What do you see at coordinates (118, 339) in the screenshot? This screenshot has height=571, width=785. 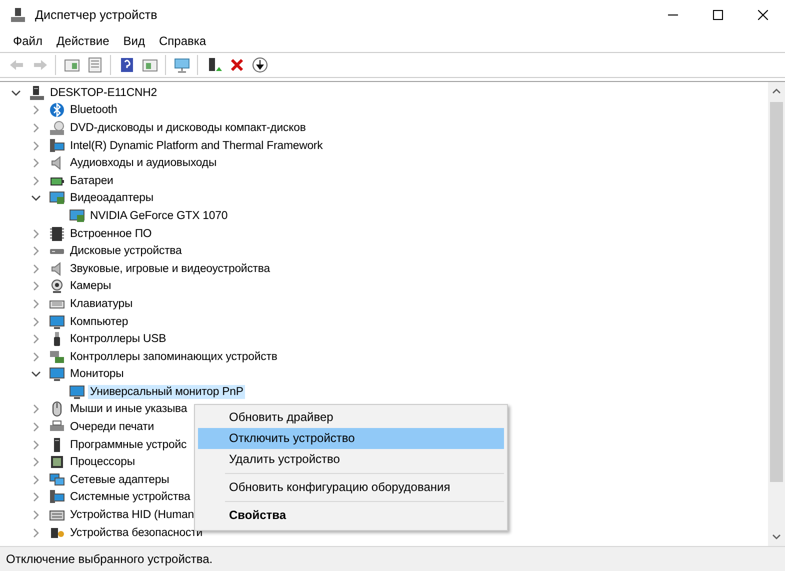 I see `tree-item: Контроллеры USB` at bounding box center [118, 339].